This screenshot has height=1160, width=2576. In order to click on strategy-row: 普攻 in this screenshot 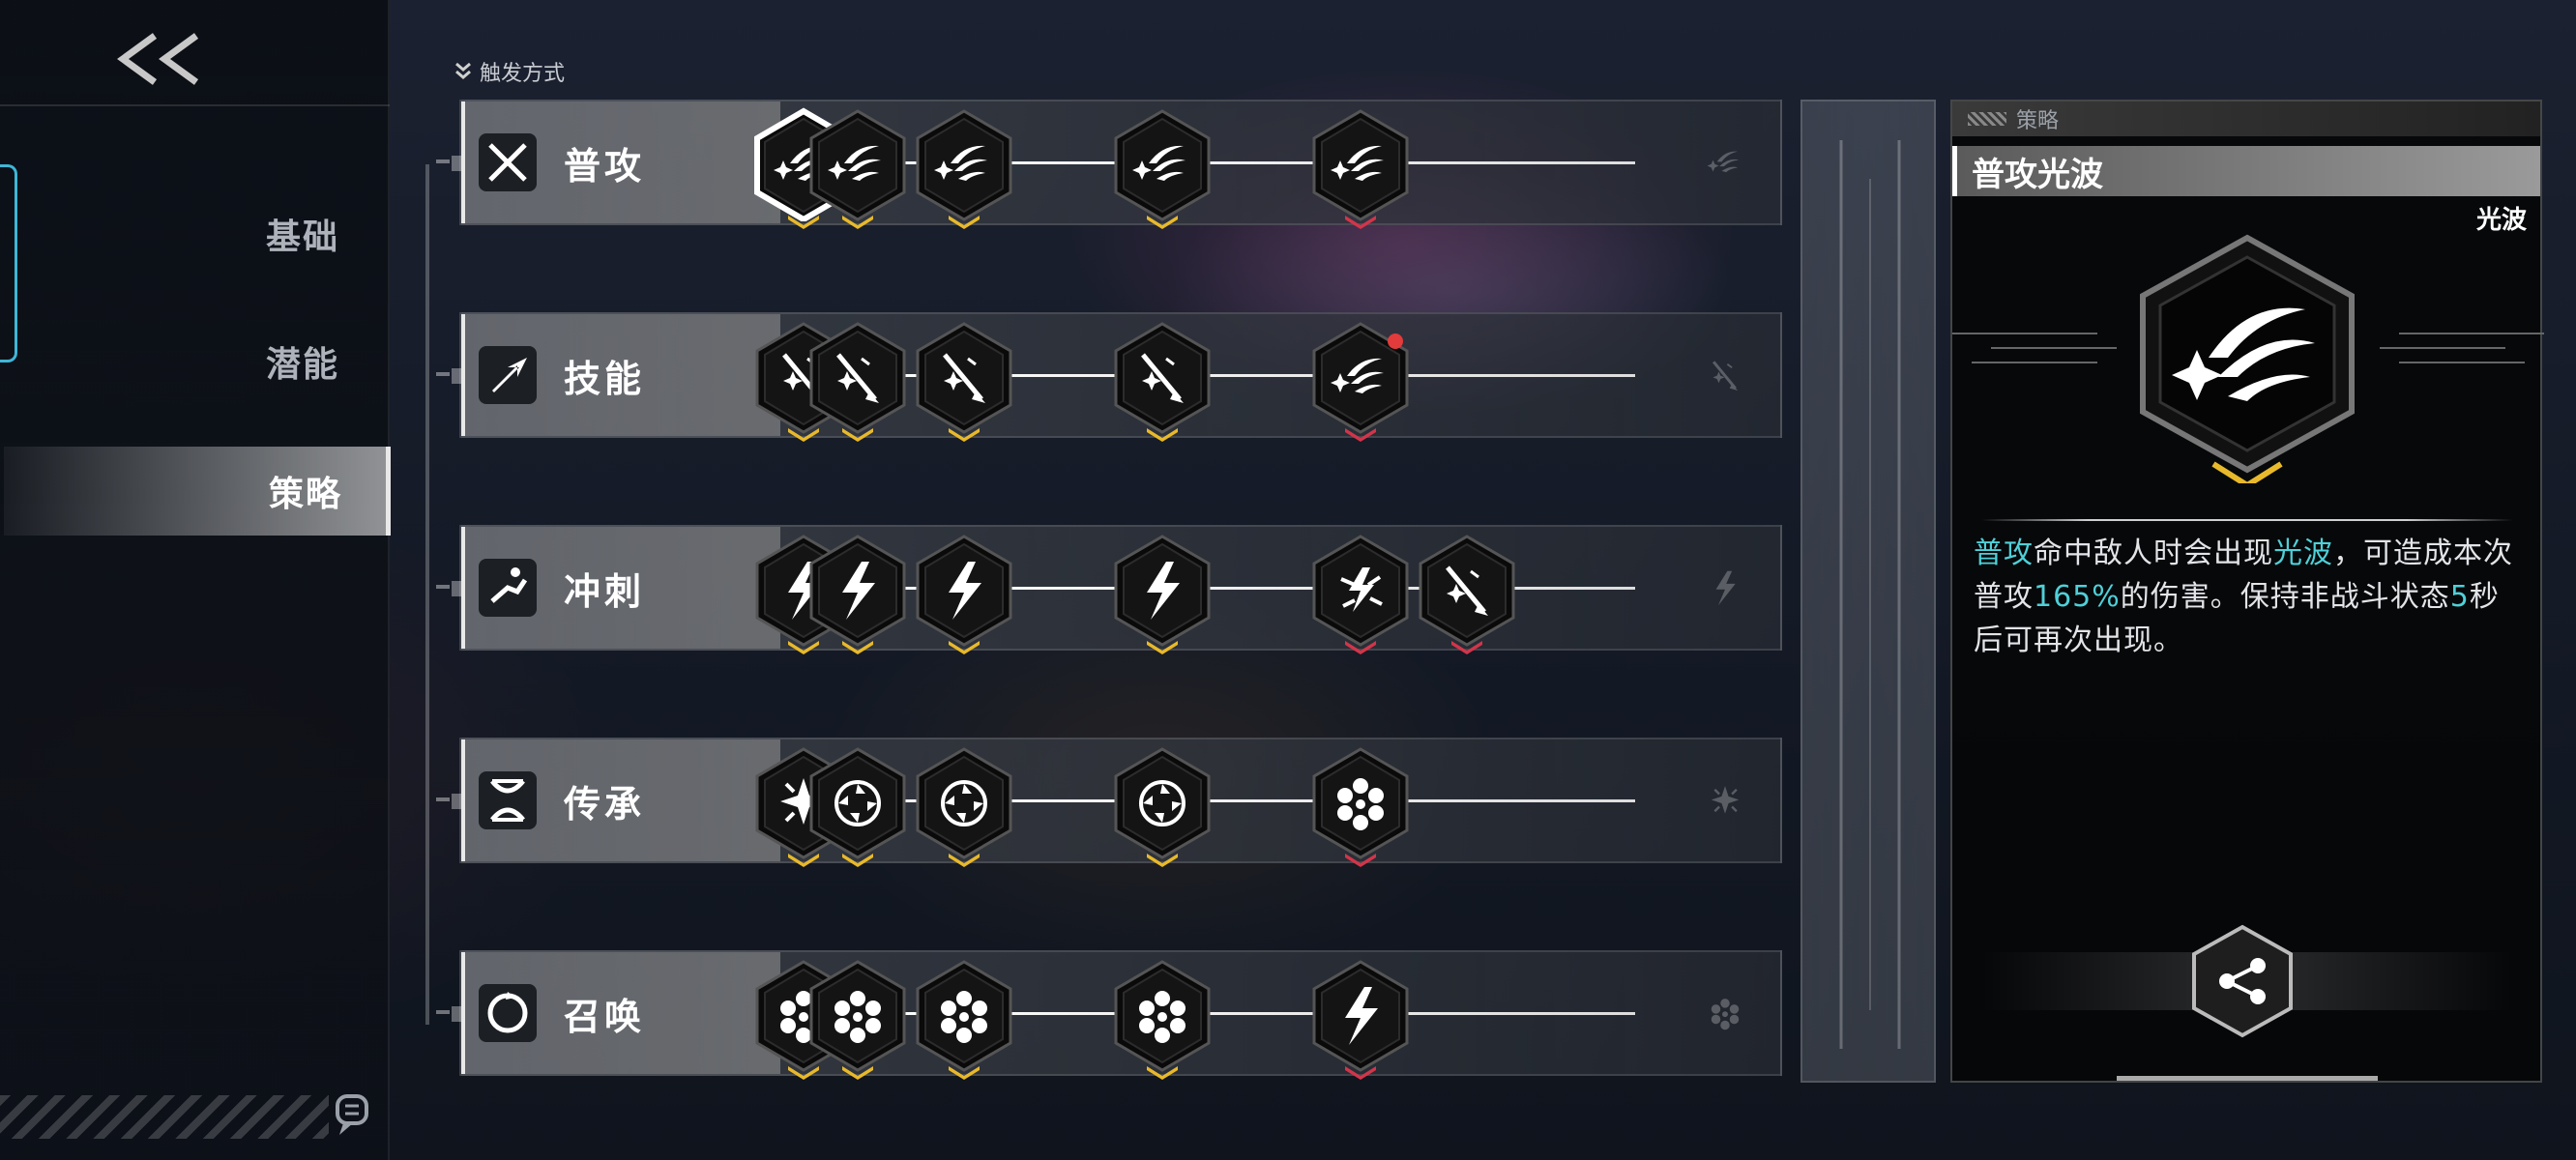, I will do `click(1109, 164)`.